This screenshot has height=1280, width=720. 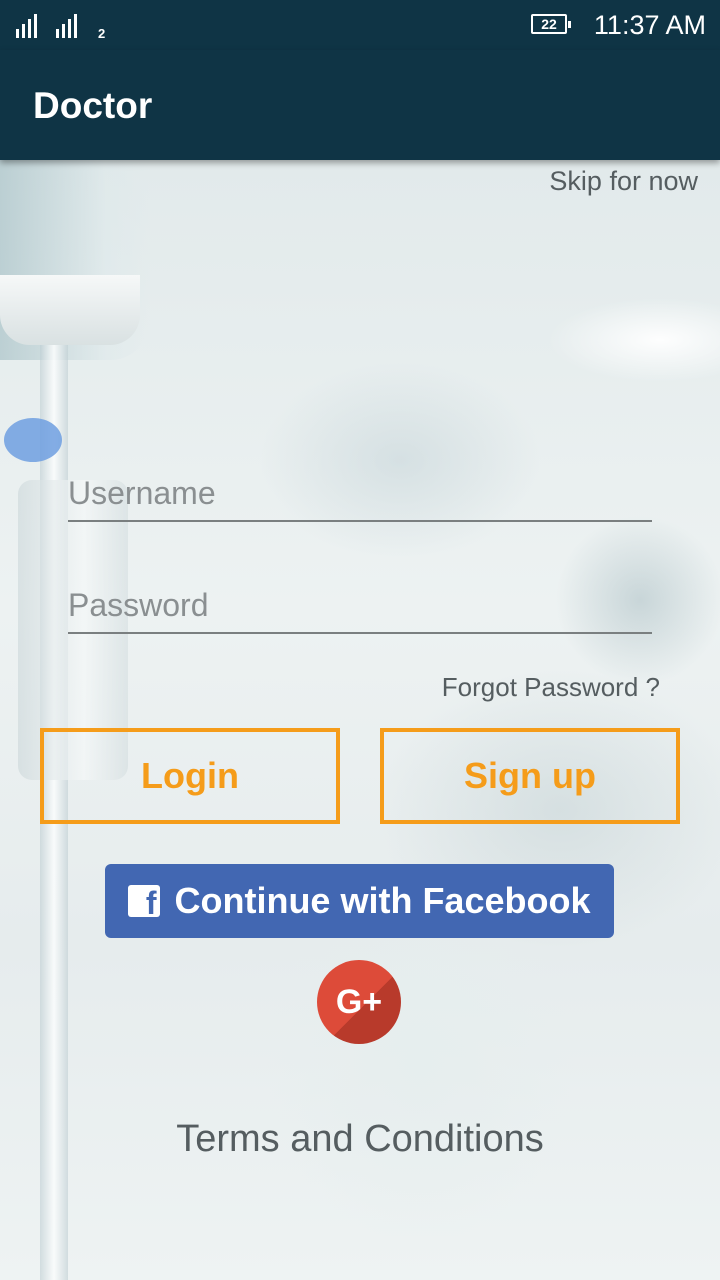 I want to click on facebook-button-label: Continue with Facebook, so click(x=382, y=900).